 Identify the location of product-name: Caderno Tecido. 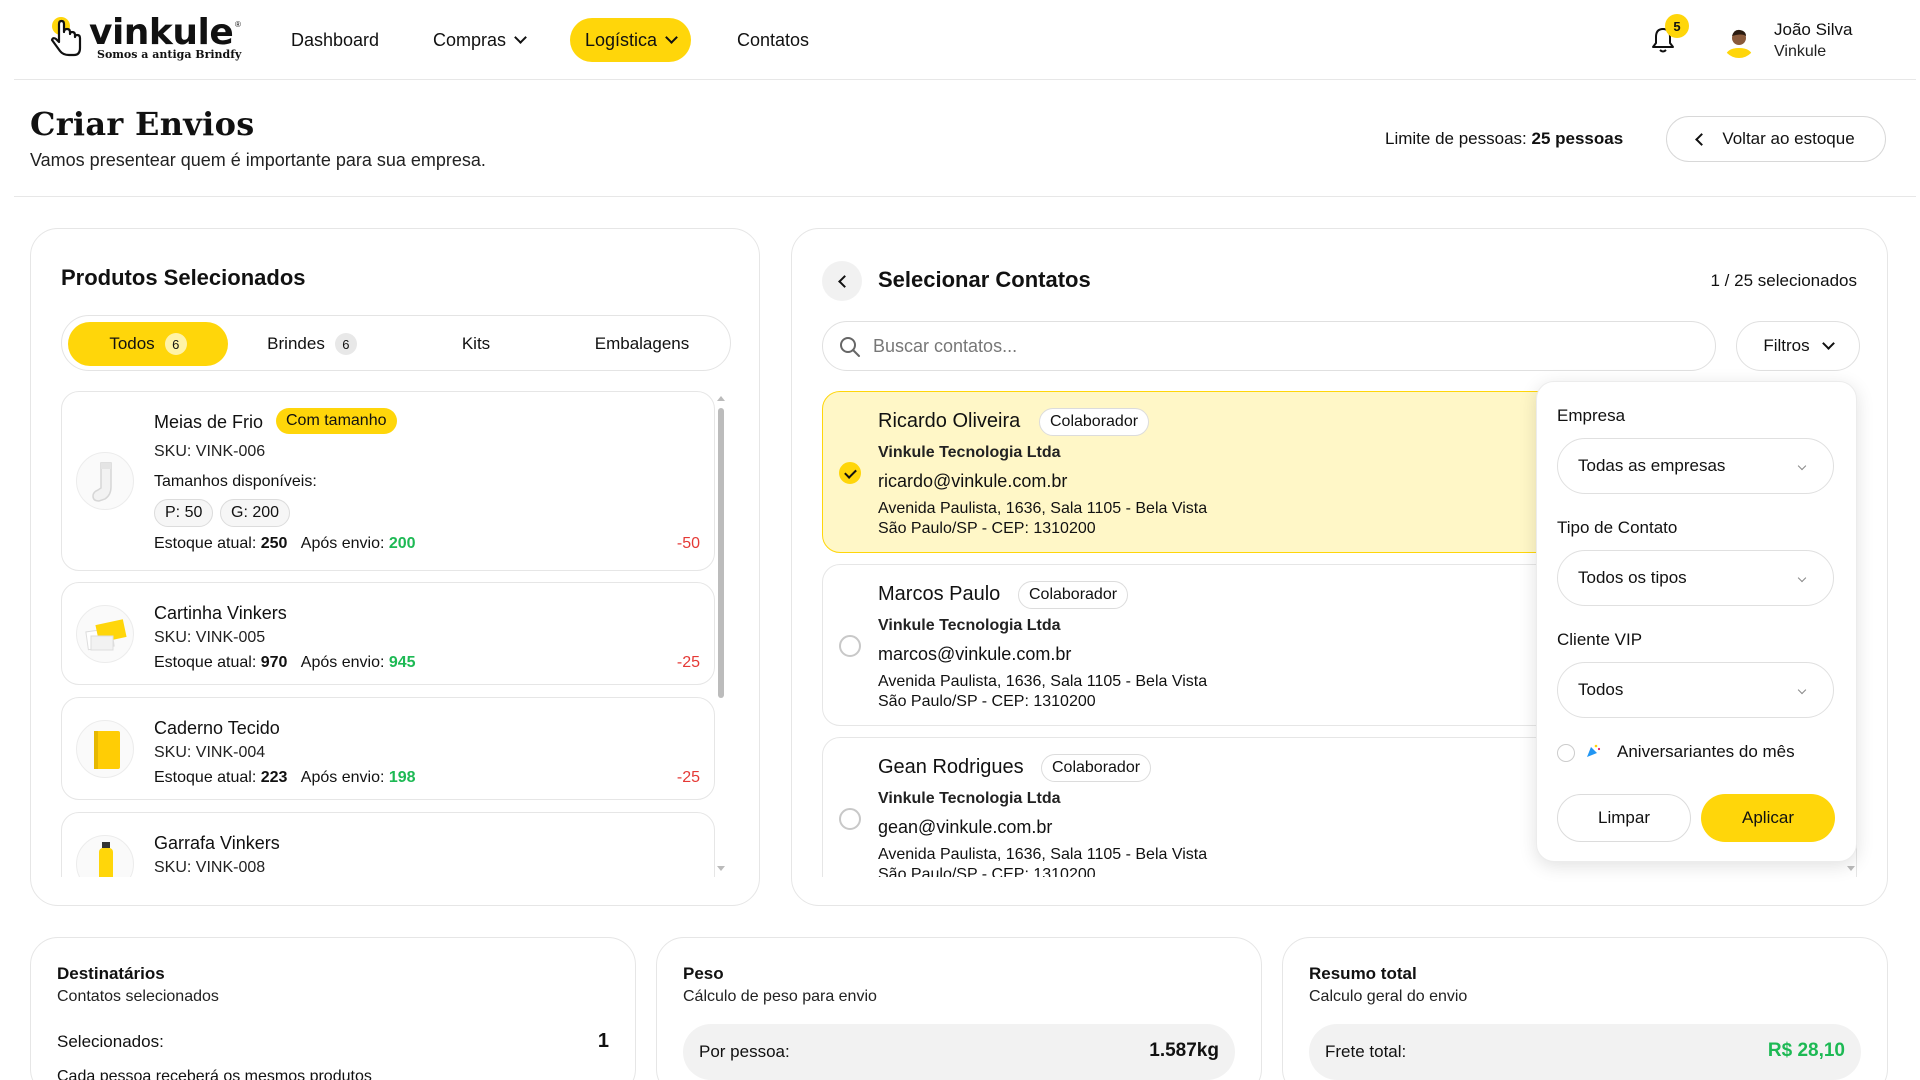
(217, 728).